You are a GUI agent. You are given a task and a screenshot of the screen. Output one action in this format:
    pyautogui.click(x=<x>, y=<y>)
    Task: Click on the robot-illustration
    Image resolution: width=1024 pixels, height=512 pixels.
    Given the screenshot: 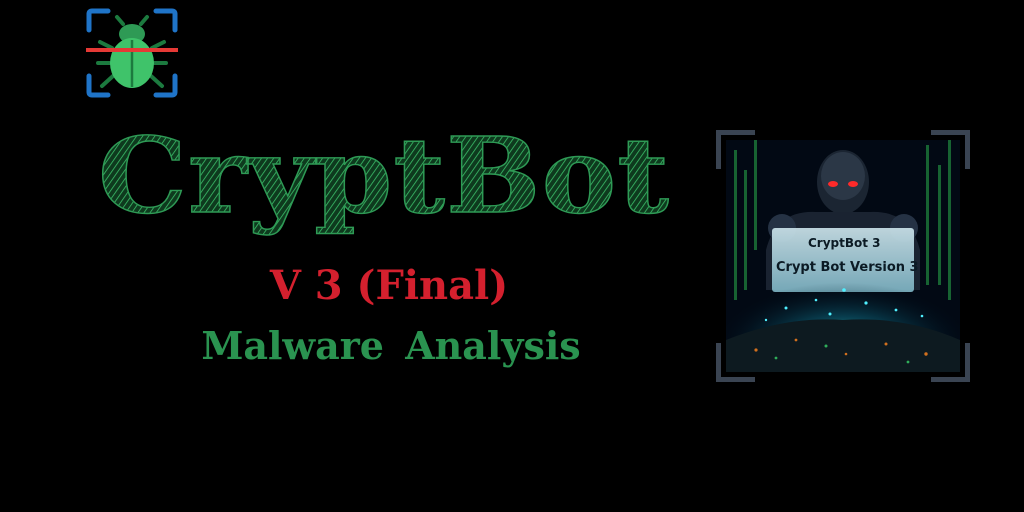 What is the action you would take?
    pyautogui.click(x=843, y=256)
    